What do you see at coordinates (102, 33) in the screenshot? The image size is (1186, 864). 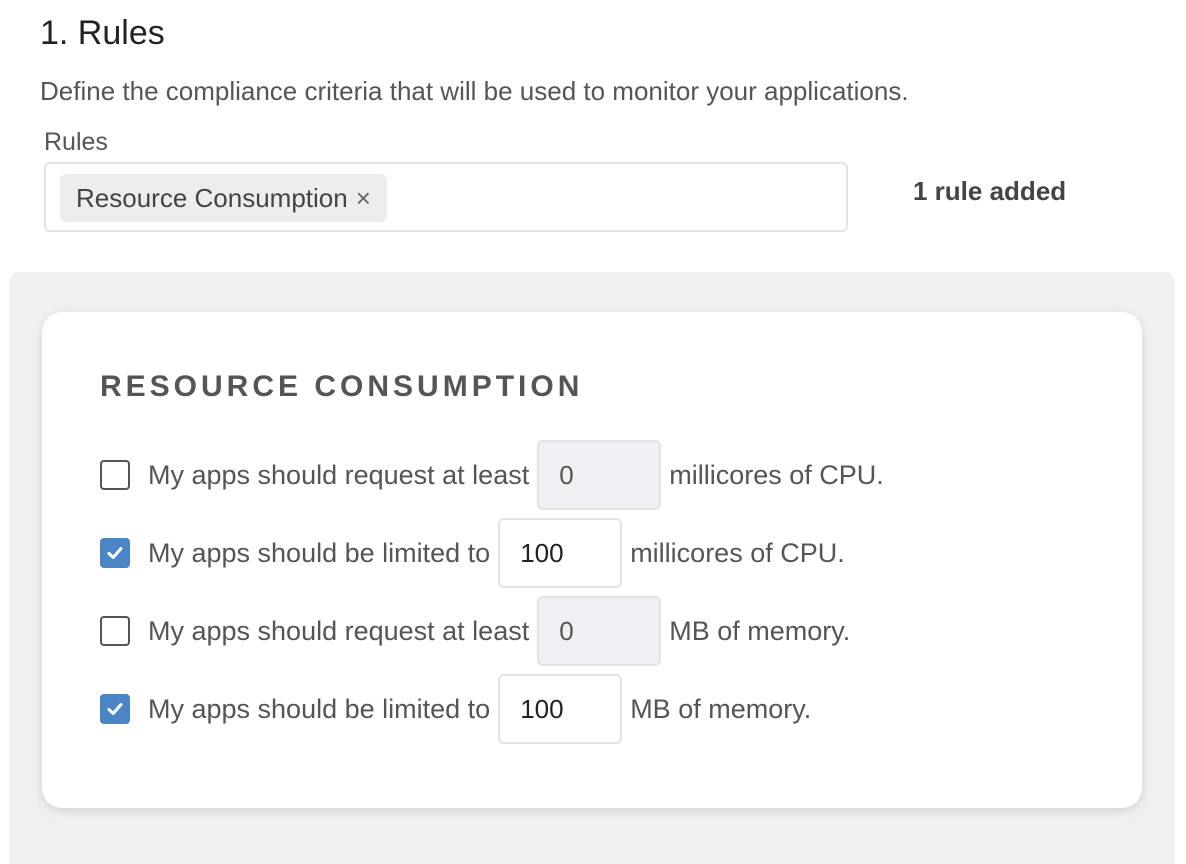 I see `section-title: 1. Rules` at bounding box center [102, 33].